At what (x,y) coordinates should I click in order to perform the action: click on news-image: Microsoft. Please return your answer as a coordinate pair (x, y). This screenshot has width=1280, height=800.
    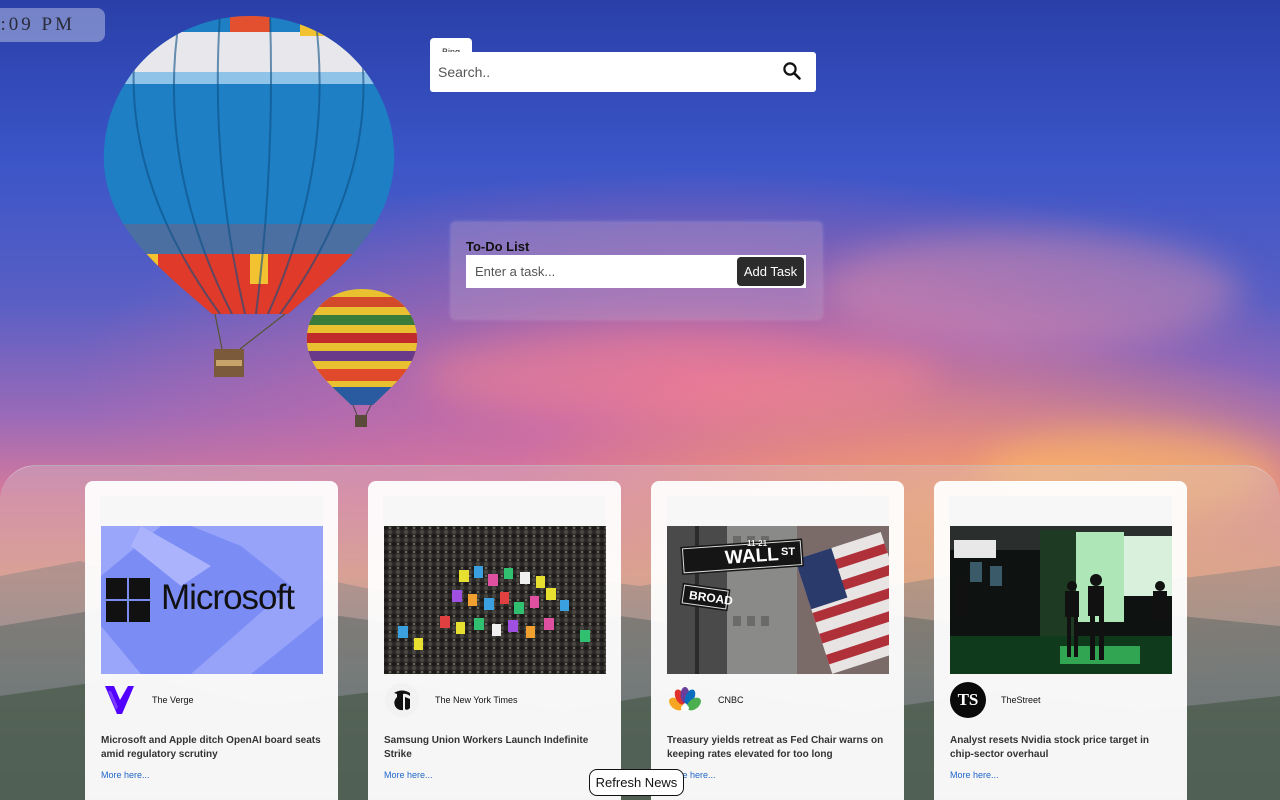
    Looking at the image, I should click on (212, 600).